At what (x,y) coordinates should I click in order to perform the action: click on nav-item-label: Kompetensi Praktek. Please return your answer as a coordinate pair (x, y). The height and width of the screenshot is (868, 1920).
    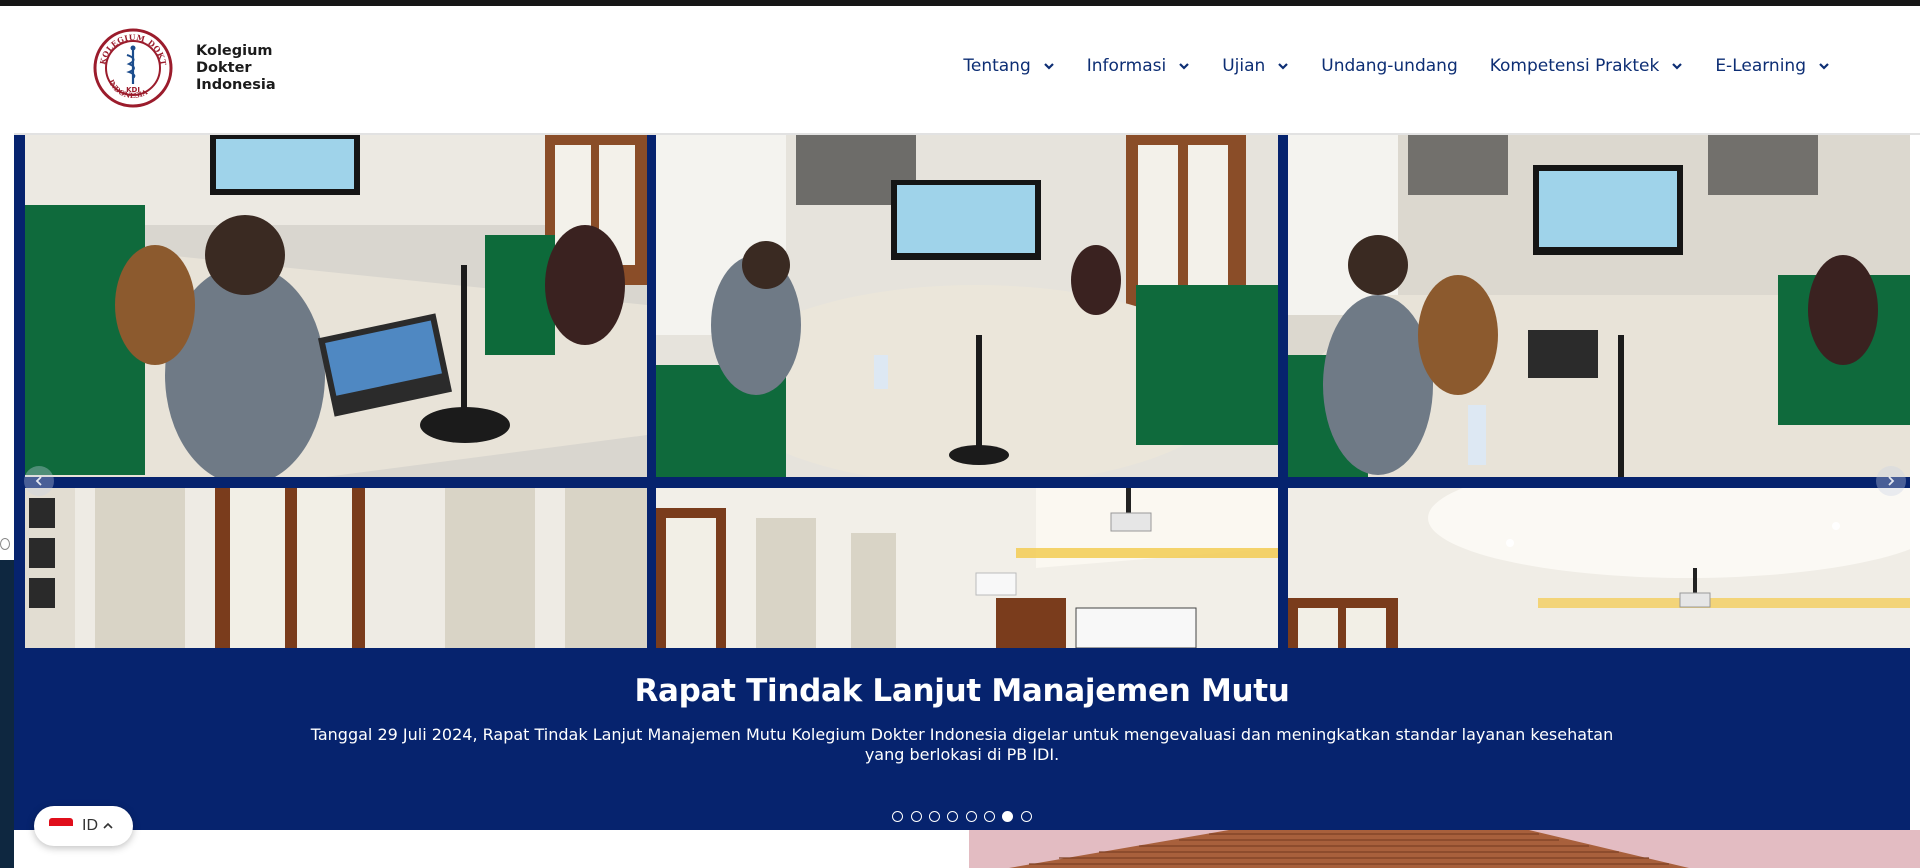
    Looking at the image, I should click on (1574, 66).